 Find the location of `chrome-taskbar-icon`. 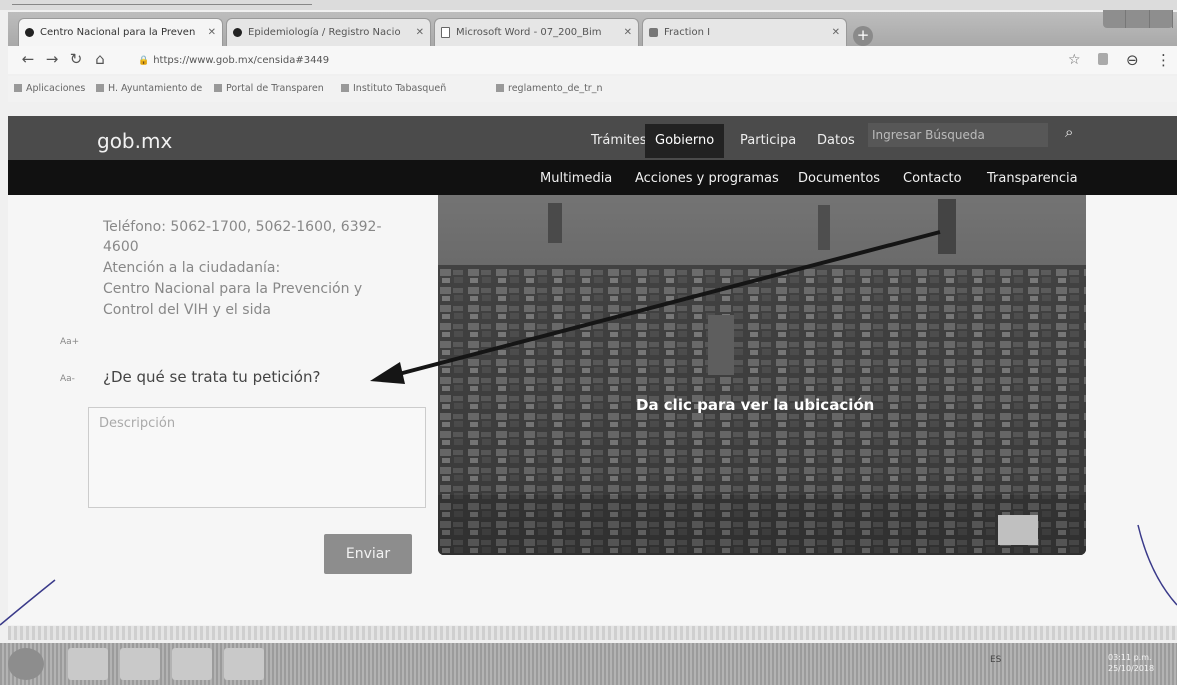

chrome-taskbar-icon is located at coordinates (88, 664).